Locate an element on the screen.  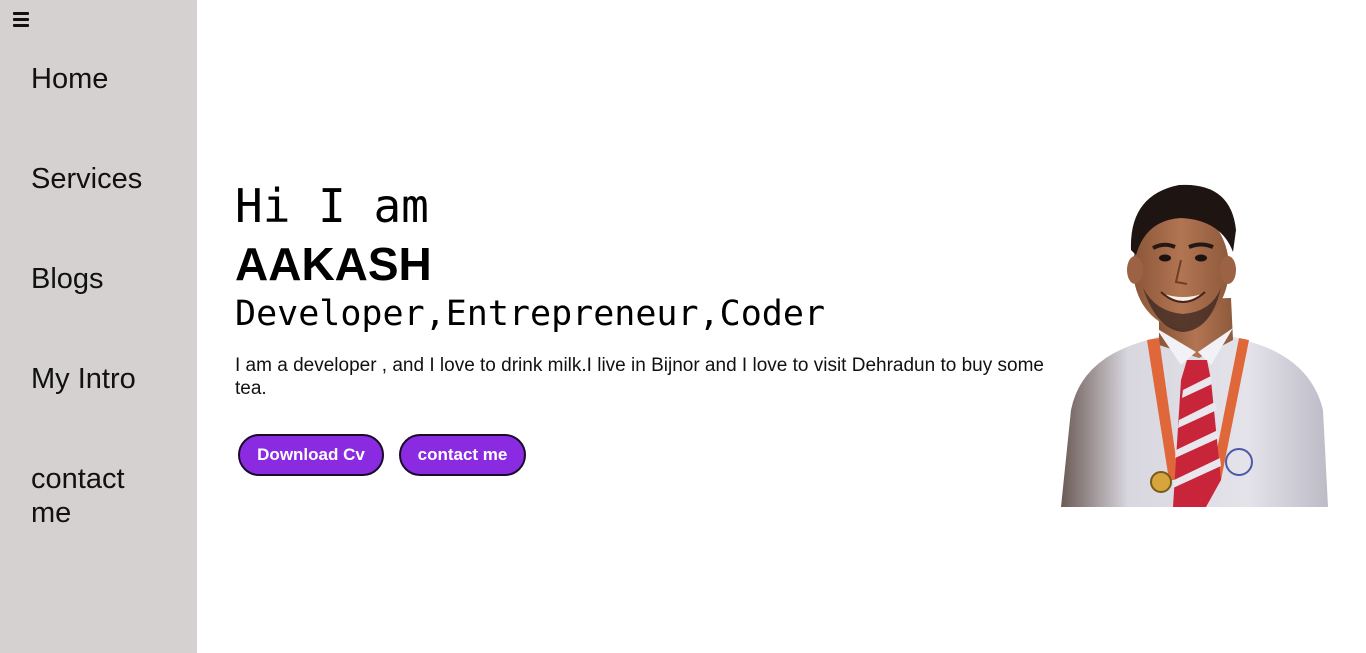
sidebar-item-home: Home is located at coordinates (106, 79).